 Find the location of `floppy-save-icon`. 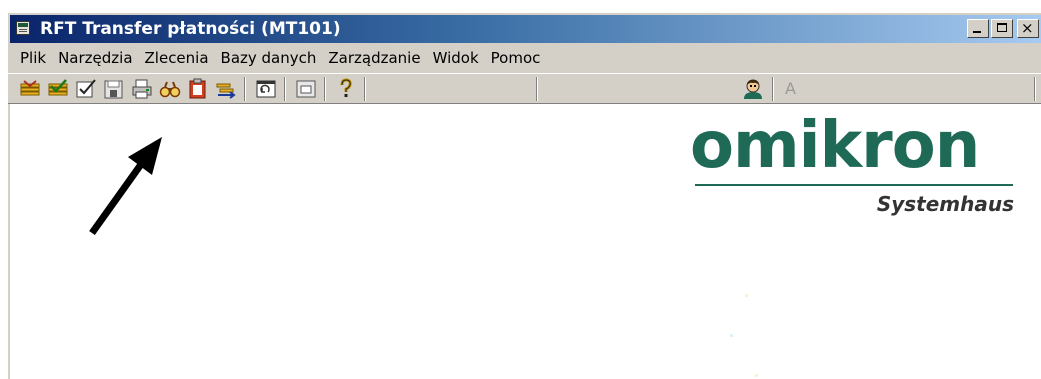

floppy-save-icon is located at coordinates (113, 89).